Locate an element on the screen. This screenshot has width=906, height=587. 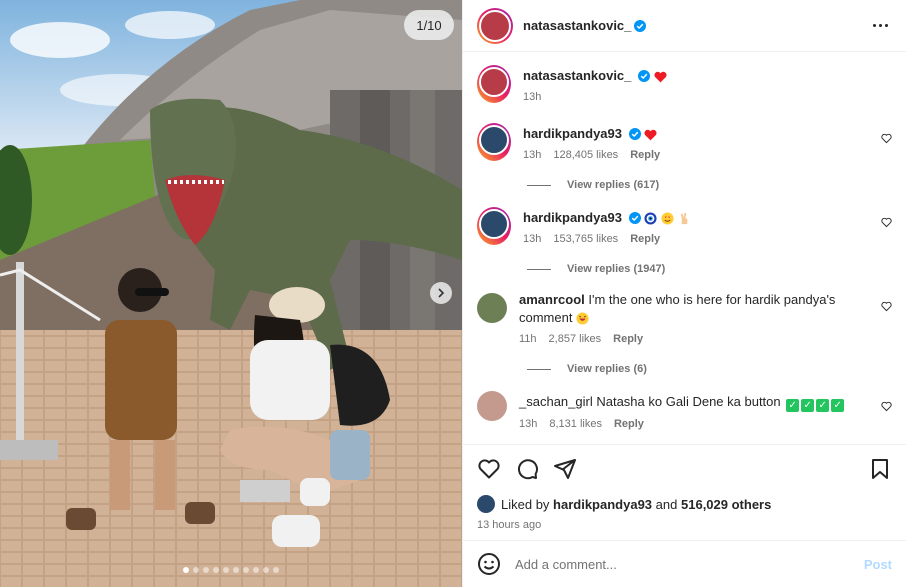
comment-likes: 8,131 likes is located at coordinates (575, 424).